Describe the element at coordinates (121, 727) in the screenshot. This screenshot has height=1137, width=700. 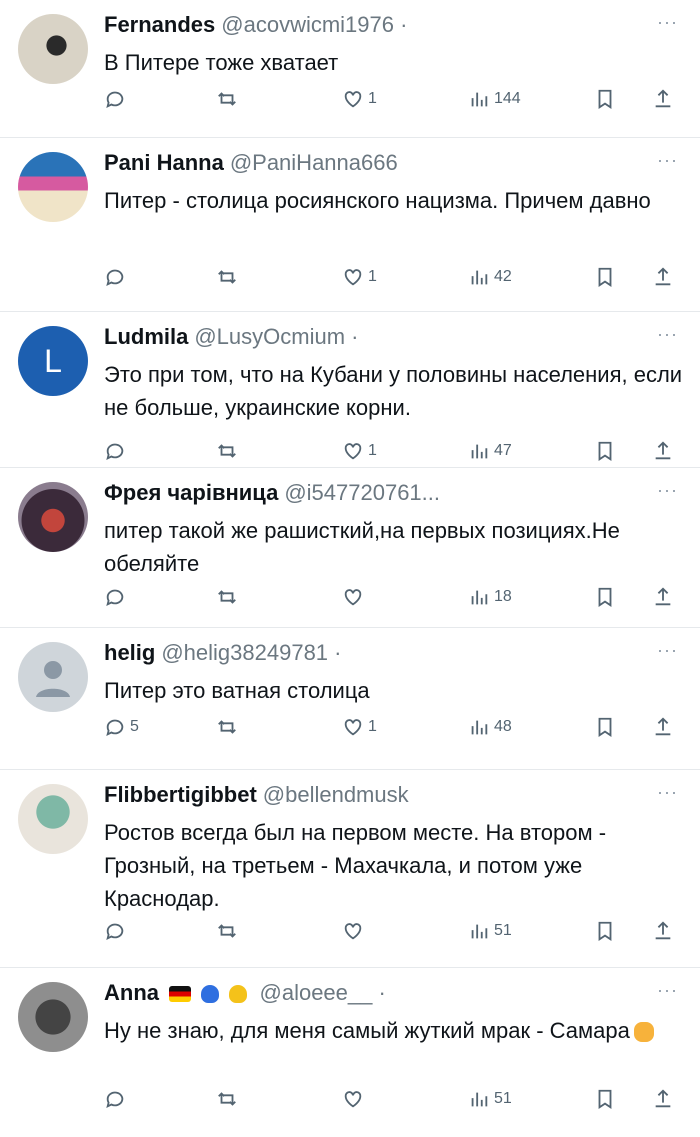
I see `reply-button: 5` at that location.